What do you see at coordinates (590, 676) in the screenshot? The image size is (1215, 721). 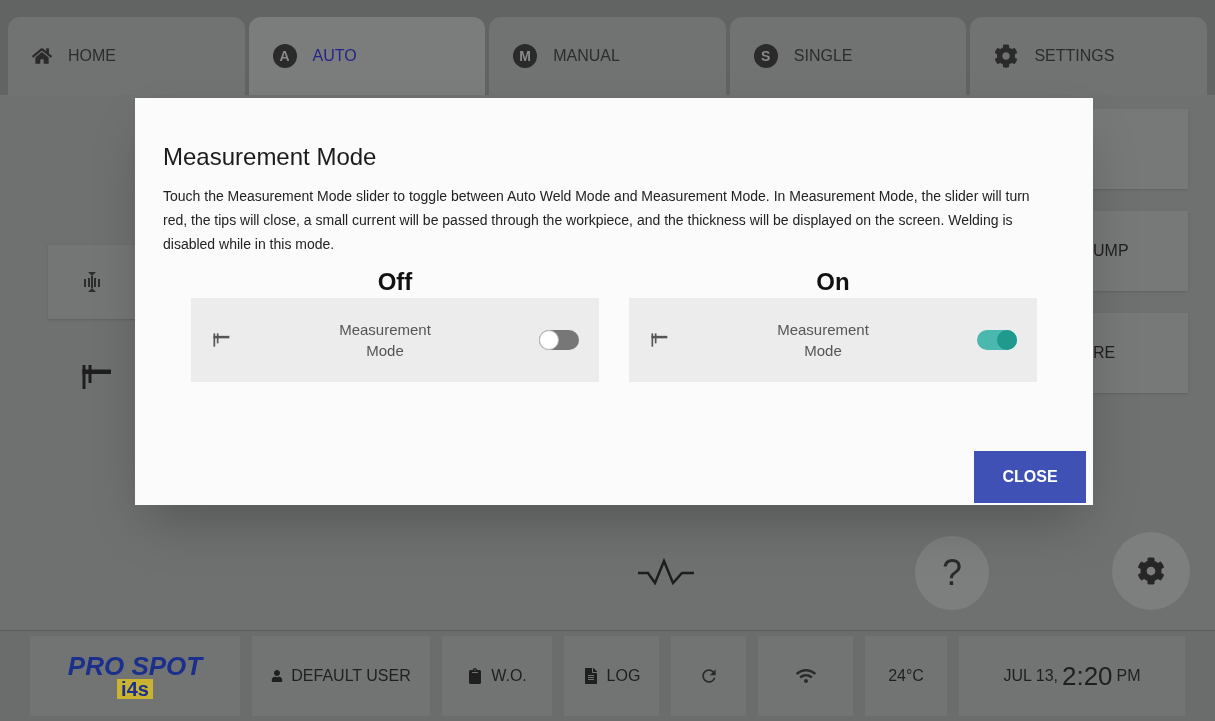 I see `document-icon` at bounding box center [590, 676].